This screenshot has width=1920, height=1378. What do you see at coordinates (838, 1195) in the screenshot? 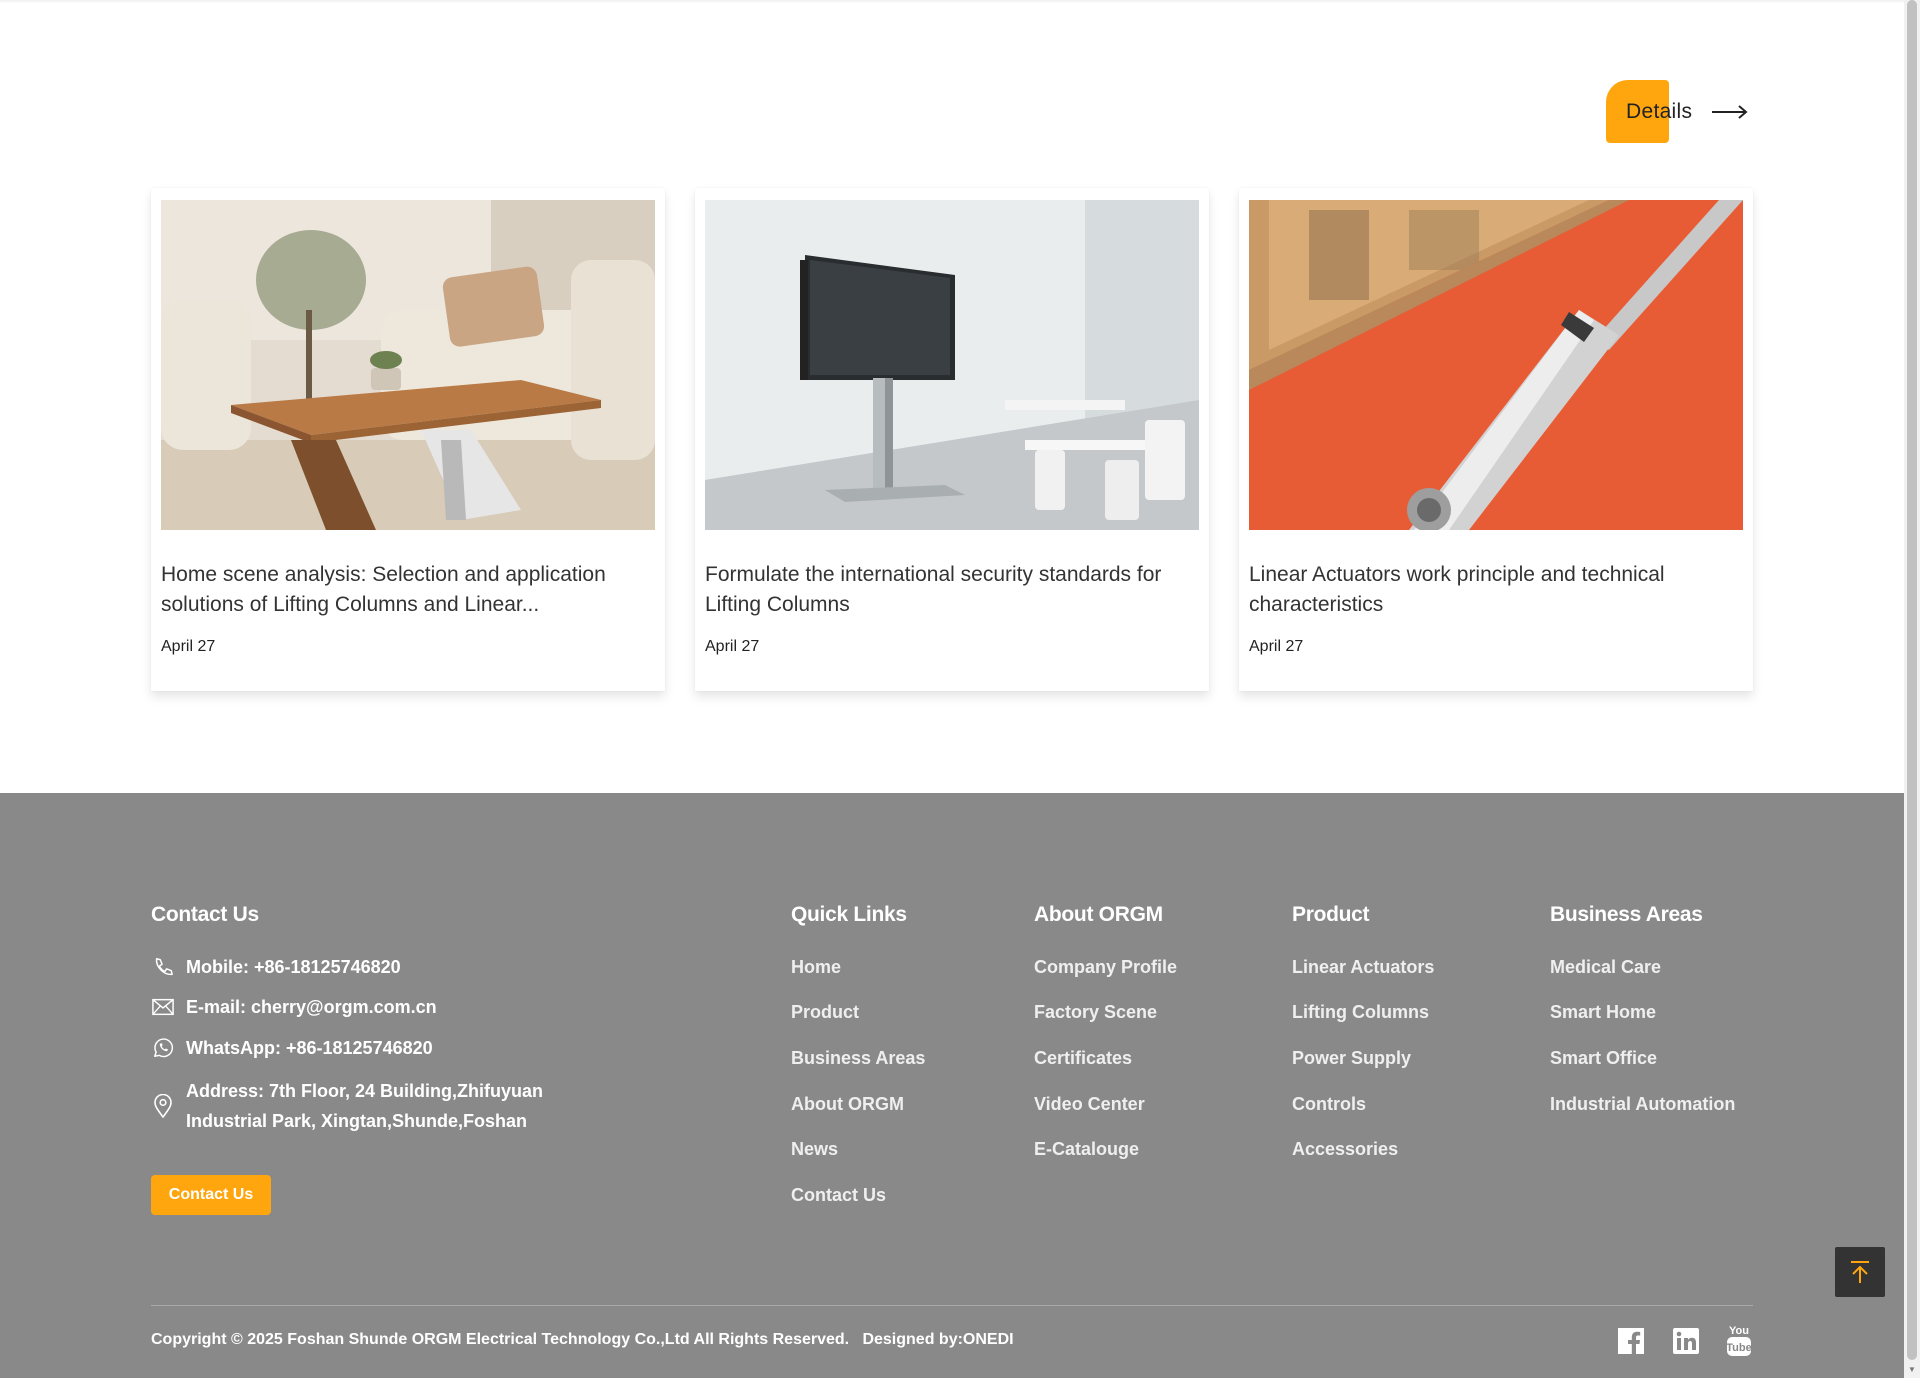
I see `footer-link-contact: Contact Us` at bounding box center [838, 1195].